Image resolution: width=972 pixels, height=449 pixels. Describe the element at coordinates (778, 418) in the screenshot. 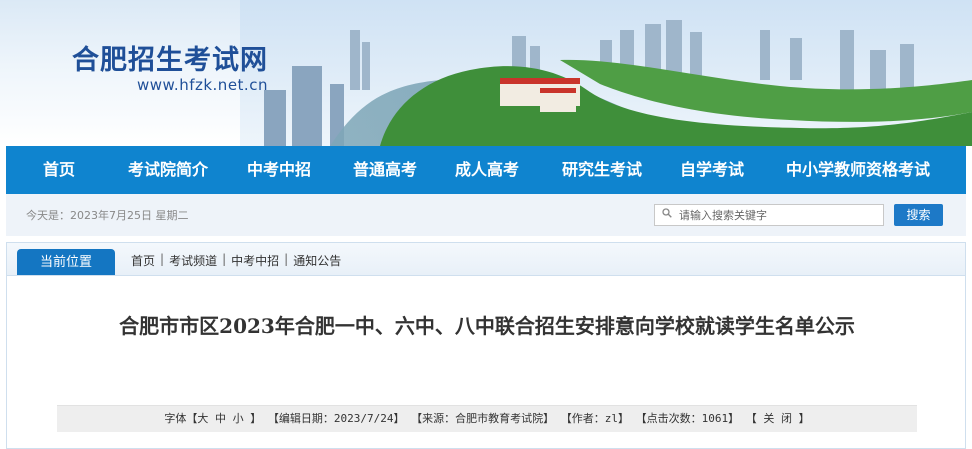

I see `close-button: 【 关 闭 】` at that location.